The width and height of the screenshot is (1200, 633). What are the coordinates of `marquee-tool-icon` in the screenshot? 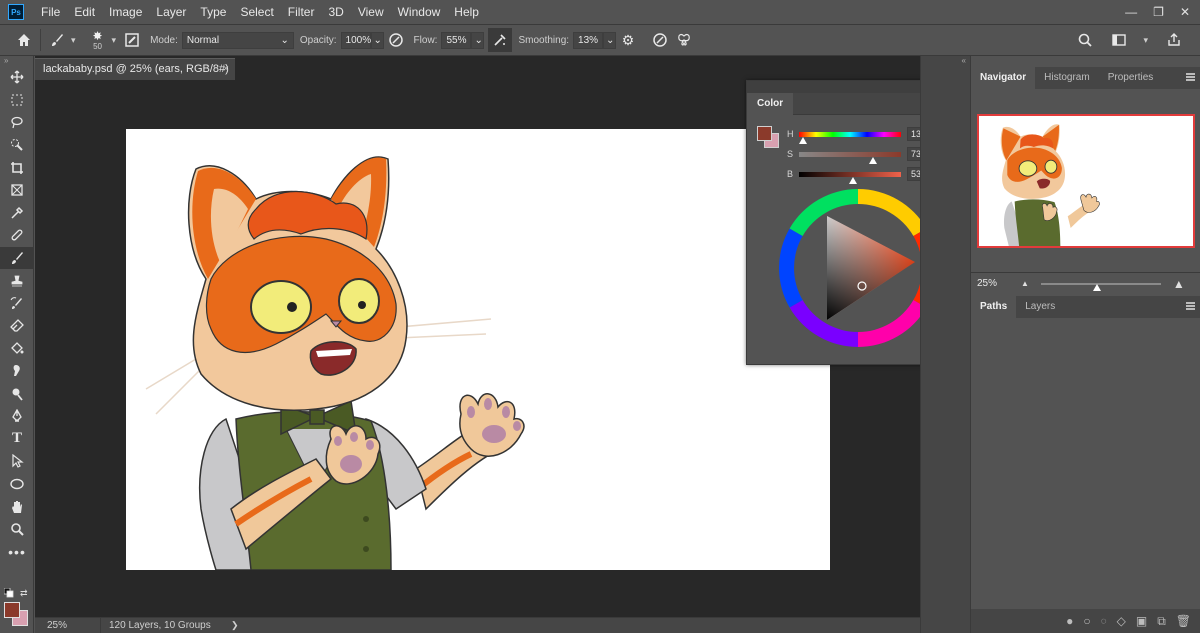 It's located at (17, 100).